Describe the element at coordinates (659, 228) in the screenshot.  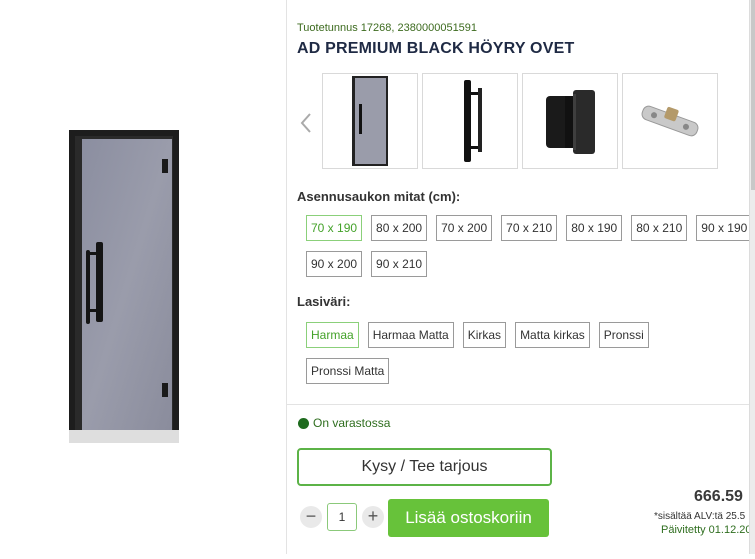
I see `size-option: 80 x 210` at that location.